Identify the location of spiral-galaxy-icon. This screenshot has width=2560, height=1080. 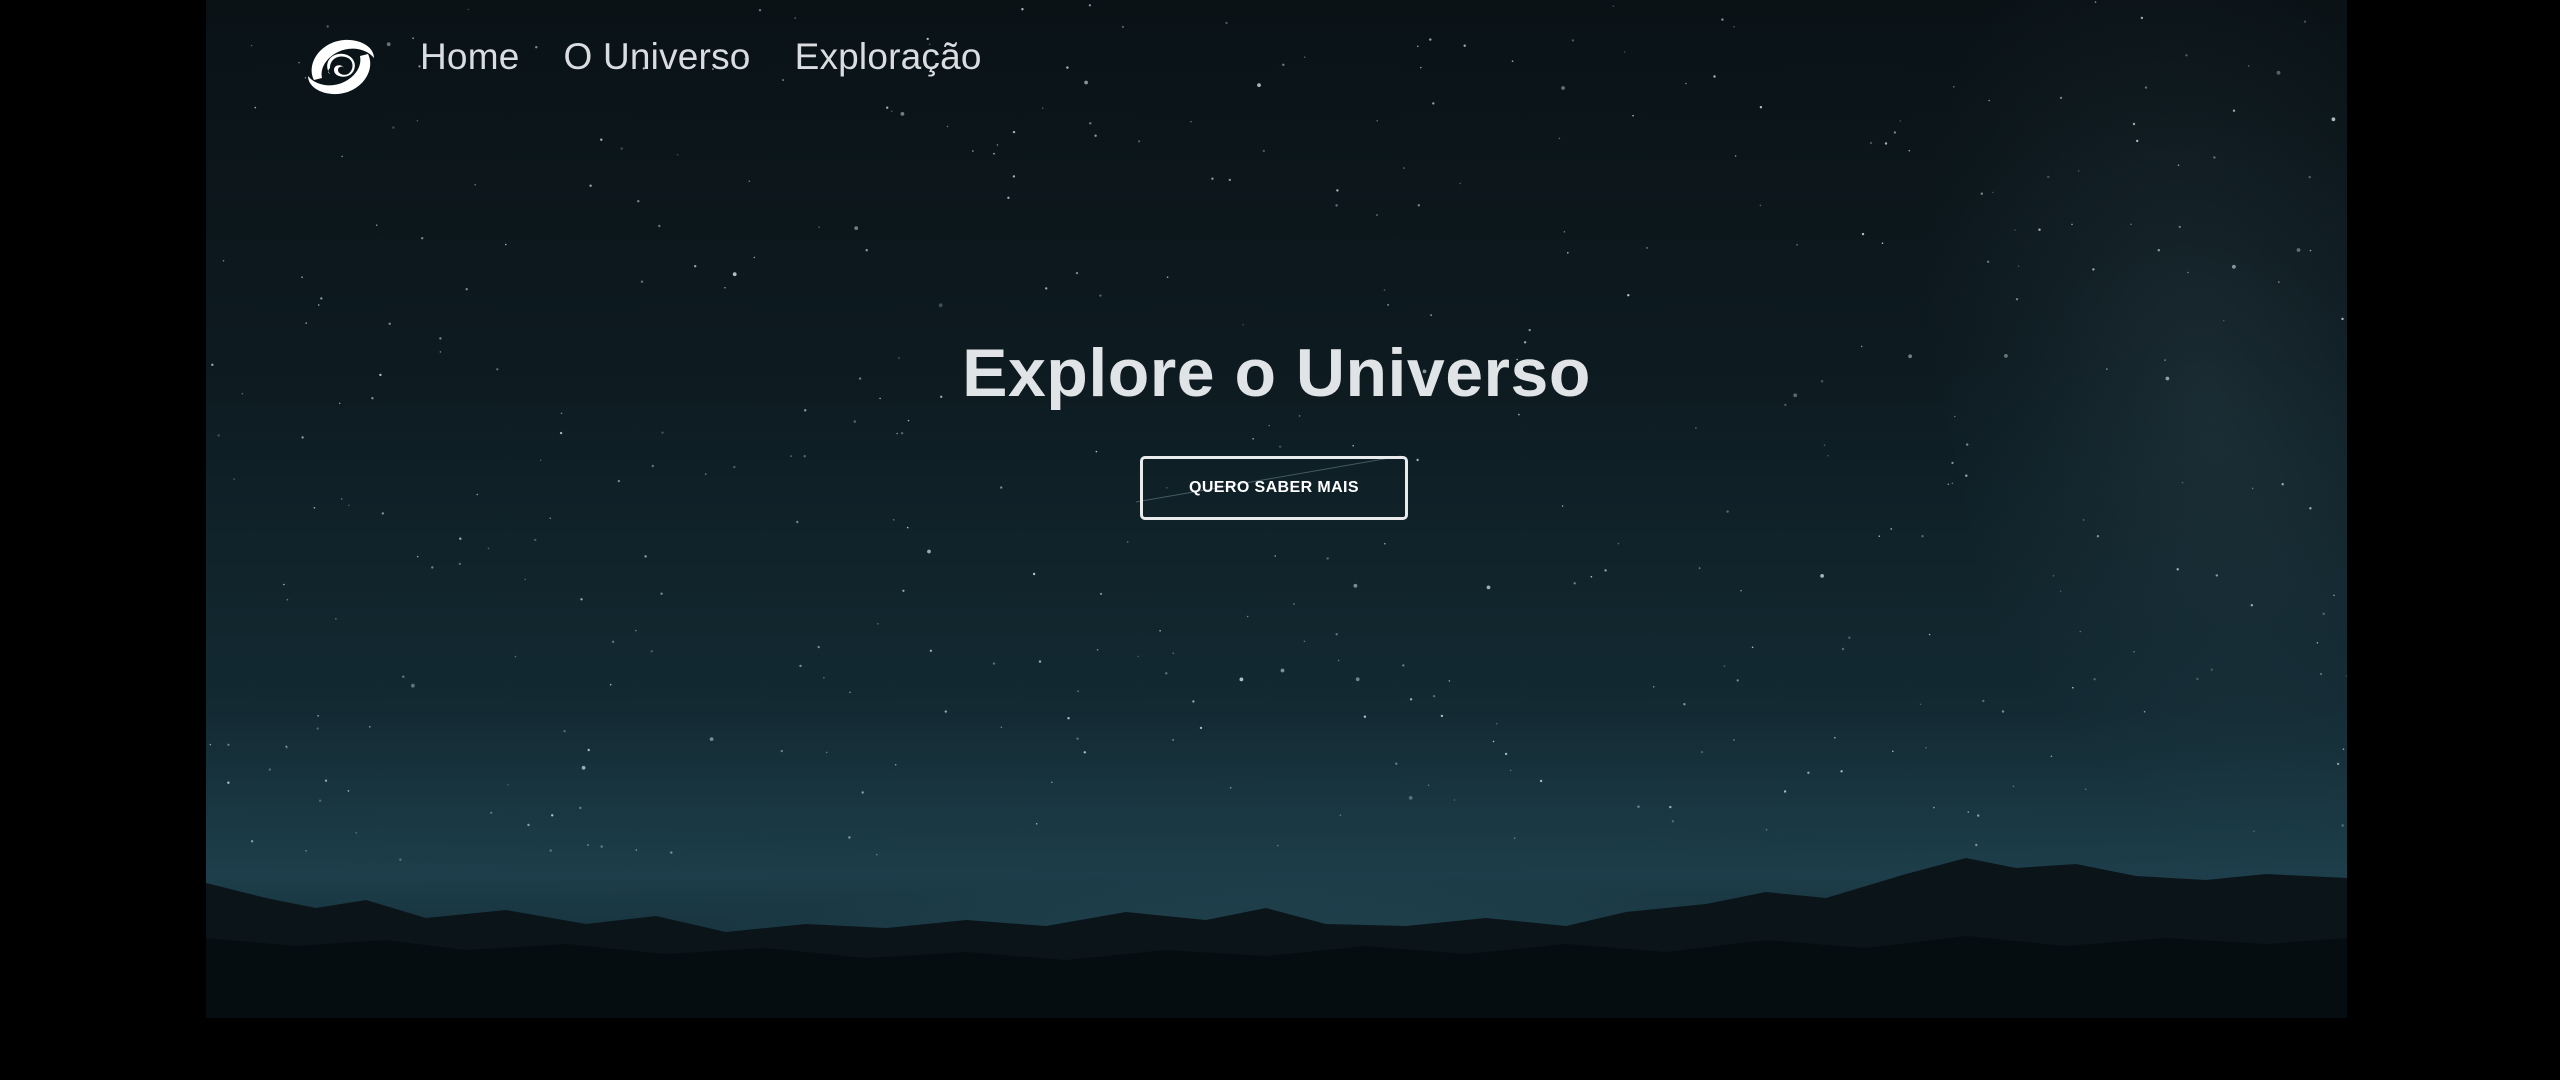
(341, 67).